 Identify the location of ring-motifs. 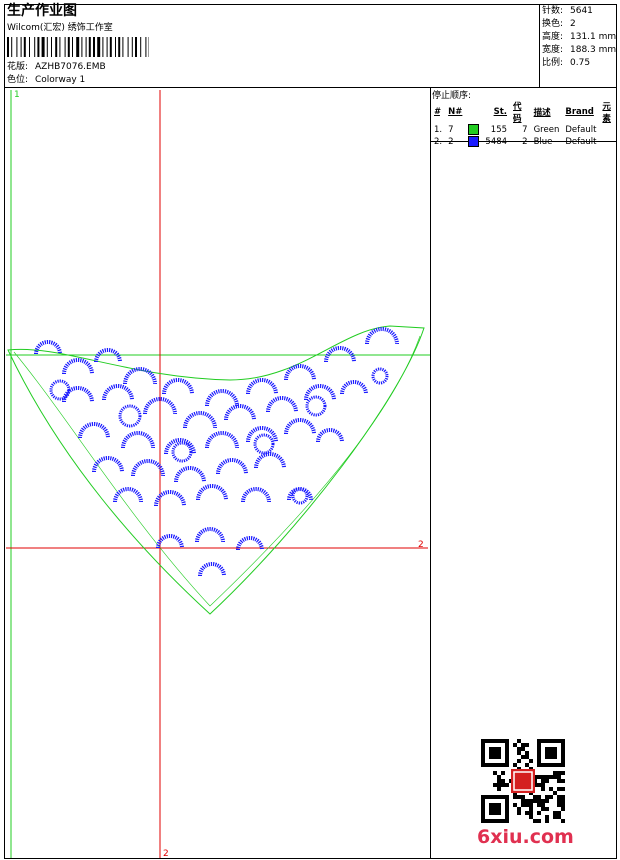
(219, 436).